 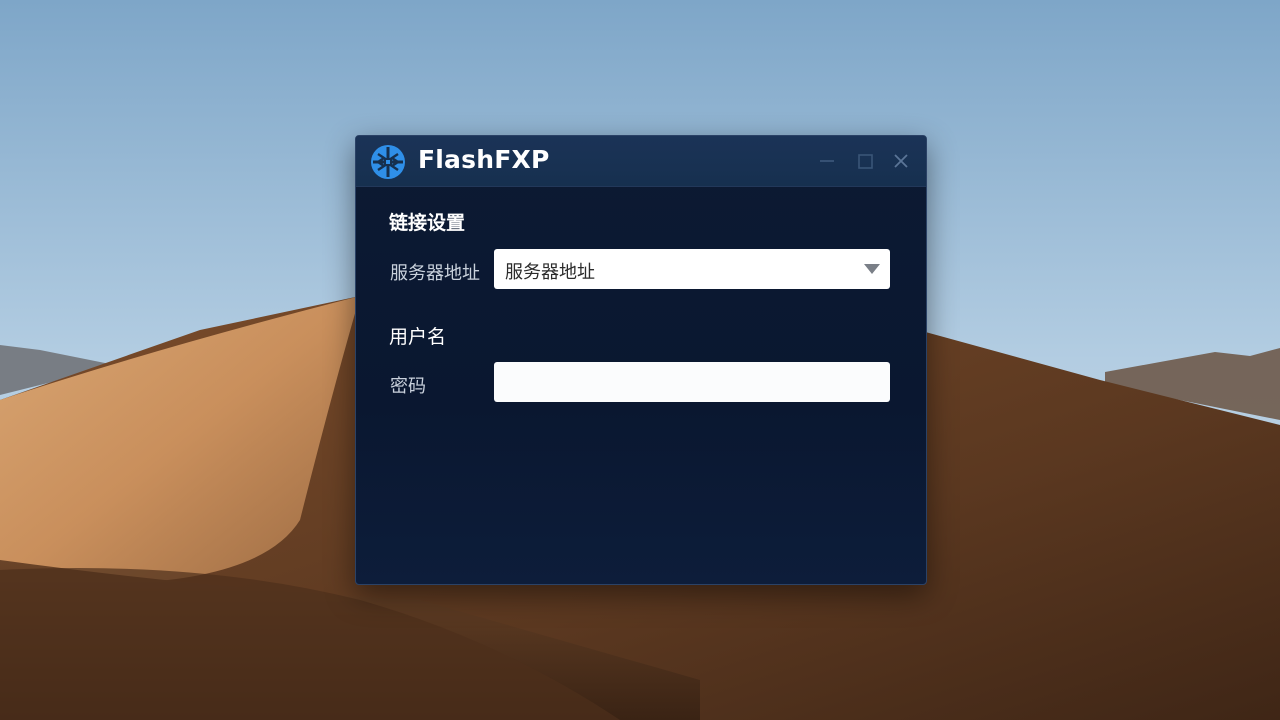 What do you see at coordinates (872, 269) in the screenshot?
I see `chevron-down-icon` at bounding box center [872, 269].